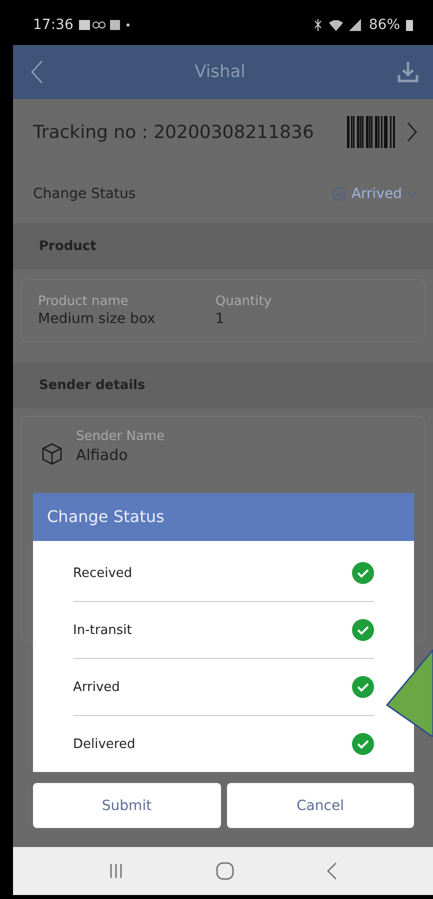 The image size is (433, 899). Describe the element at coordinates (116, 871) in the screenshot. I see `recent-apps-icon` at that location.